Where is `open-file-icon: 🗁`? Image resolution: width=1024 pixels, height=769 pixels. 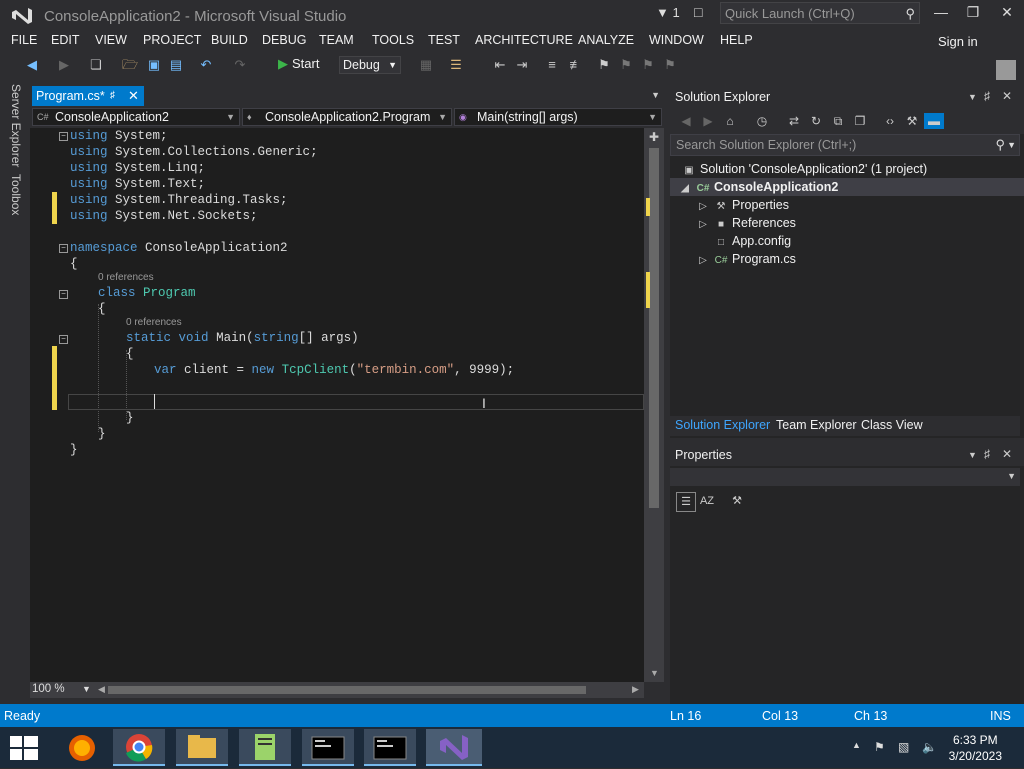 open-file-icon: 🗁 is located at coordinates (130, 65).